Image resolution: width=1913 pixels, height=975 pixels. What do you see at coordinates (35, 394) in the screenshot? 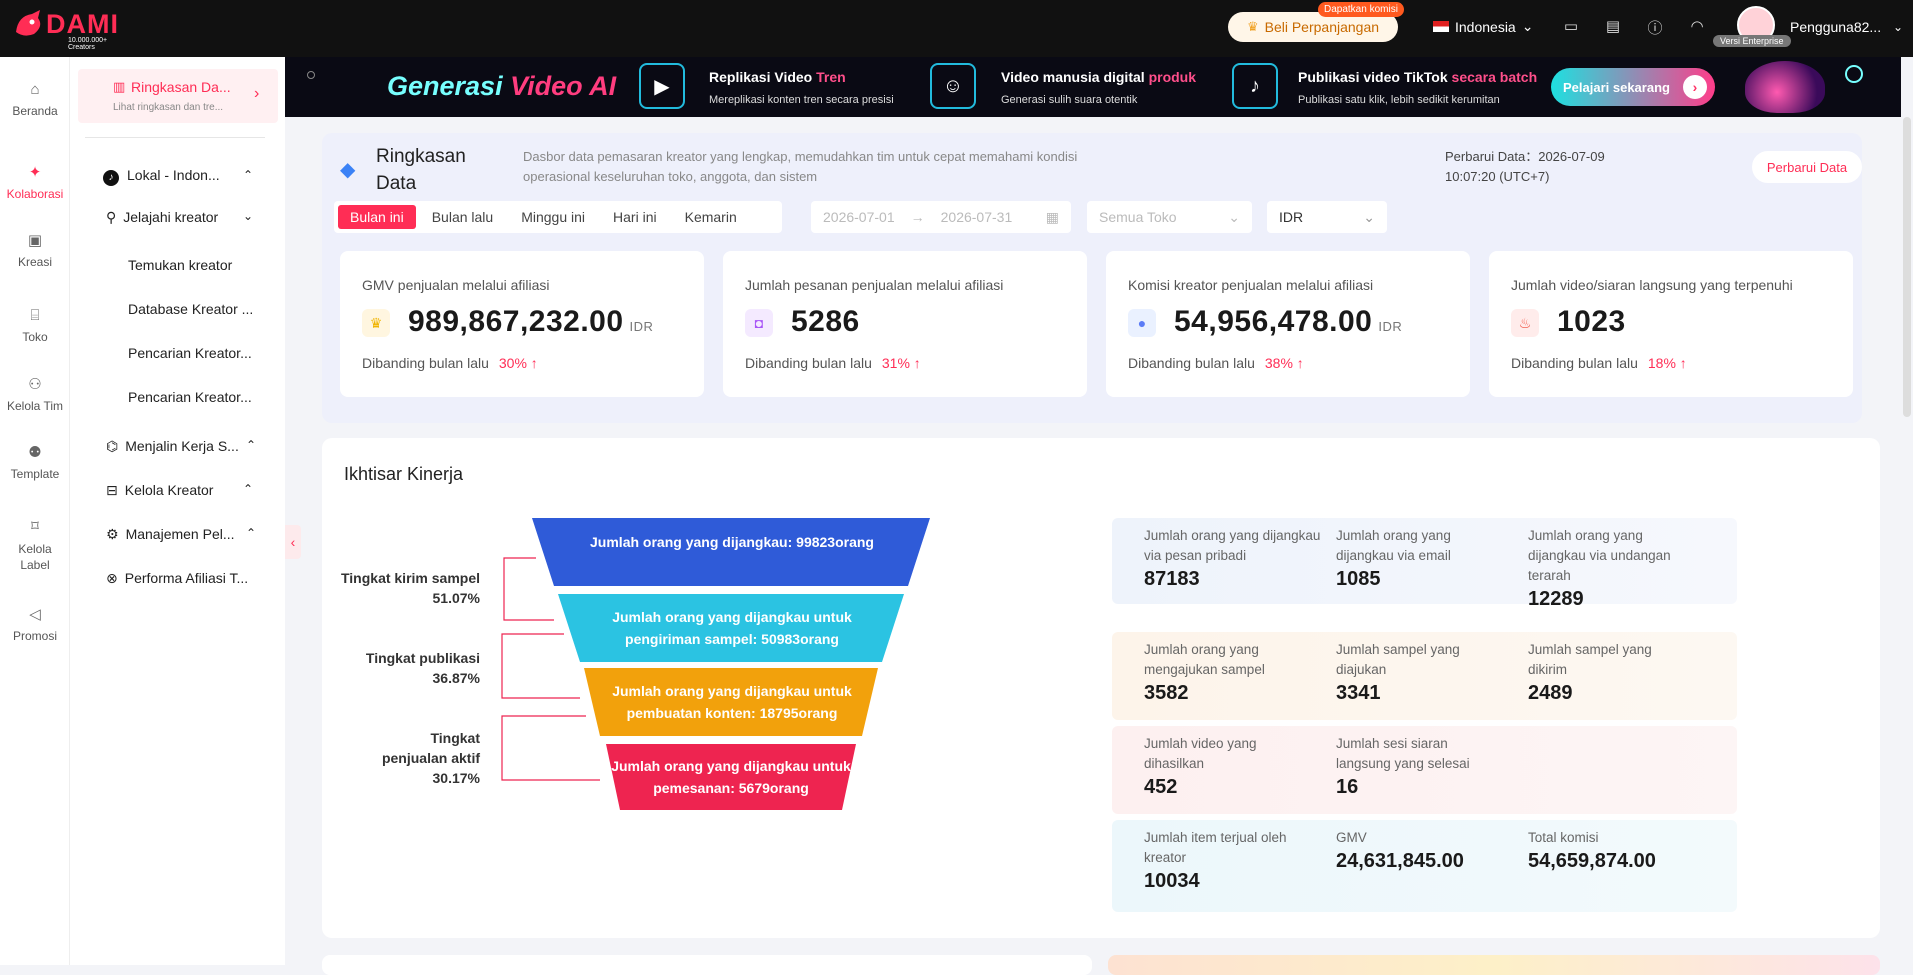
I see `rail-item-kelola-tim: ⚇ Kelola Tim` at bounding box center [35, 394].